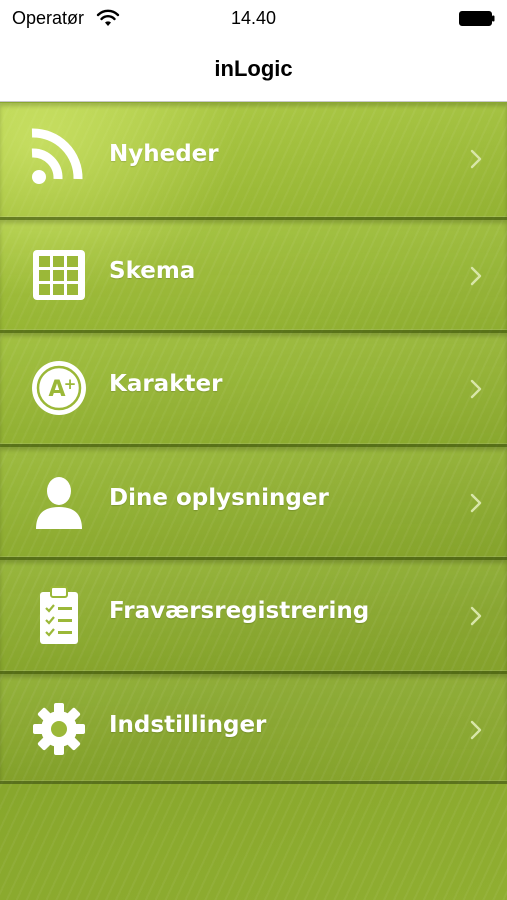  What do you see at coordinates (152, 270) in the screenshot?
I see `menu-item-label: Skema` at bounding box center [152, 270].